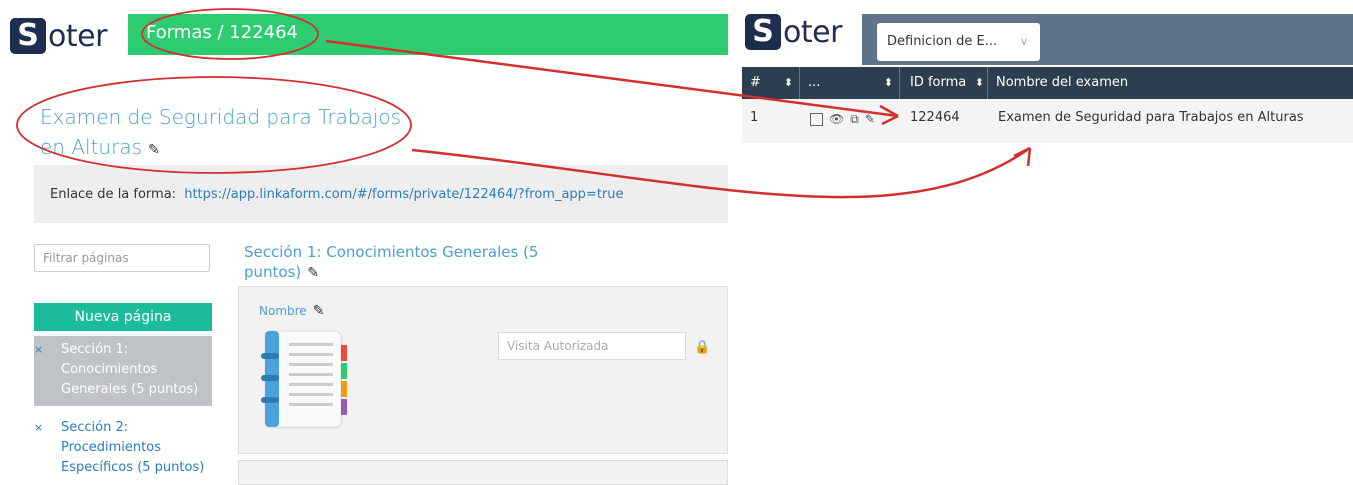  I want to click on form-type-dropdown: Definicion de E... ∨, so click(958, 42).